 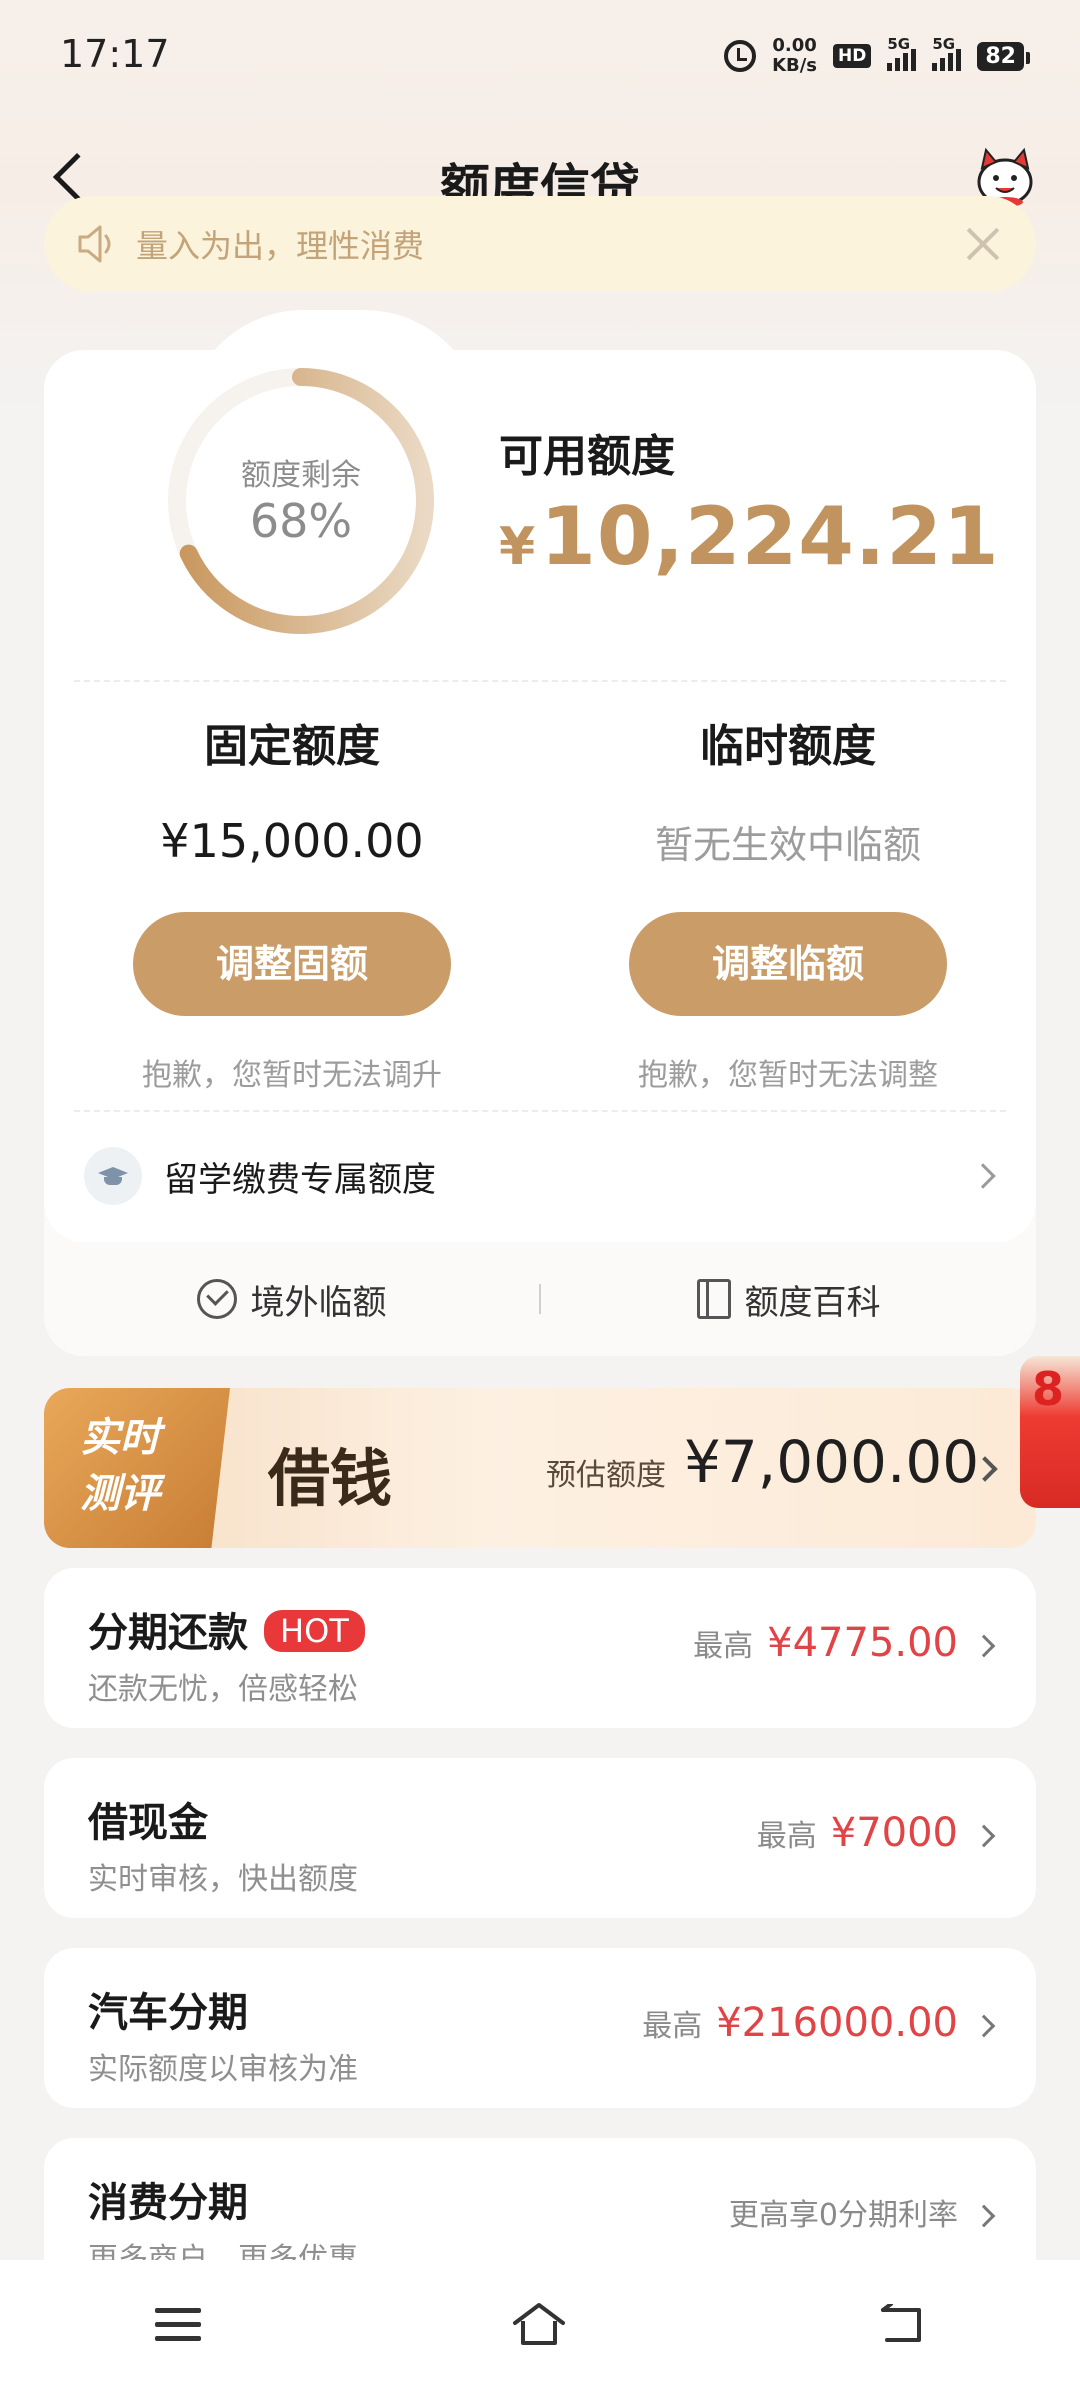 I want to click on max-value: ¥4775.00, so click(x=862, y=1643).